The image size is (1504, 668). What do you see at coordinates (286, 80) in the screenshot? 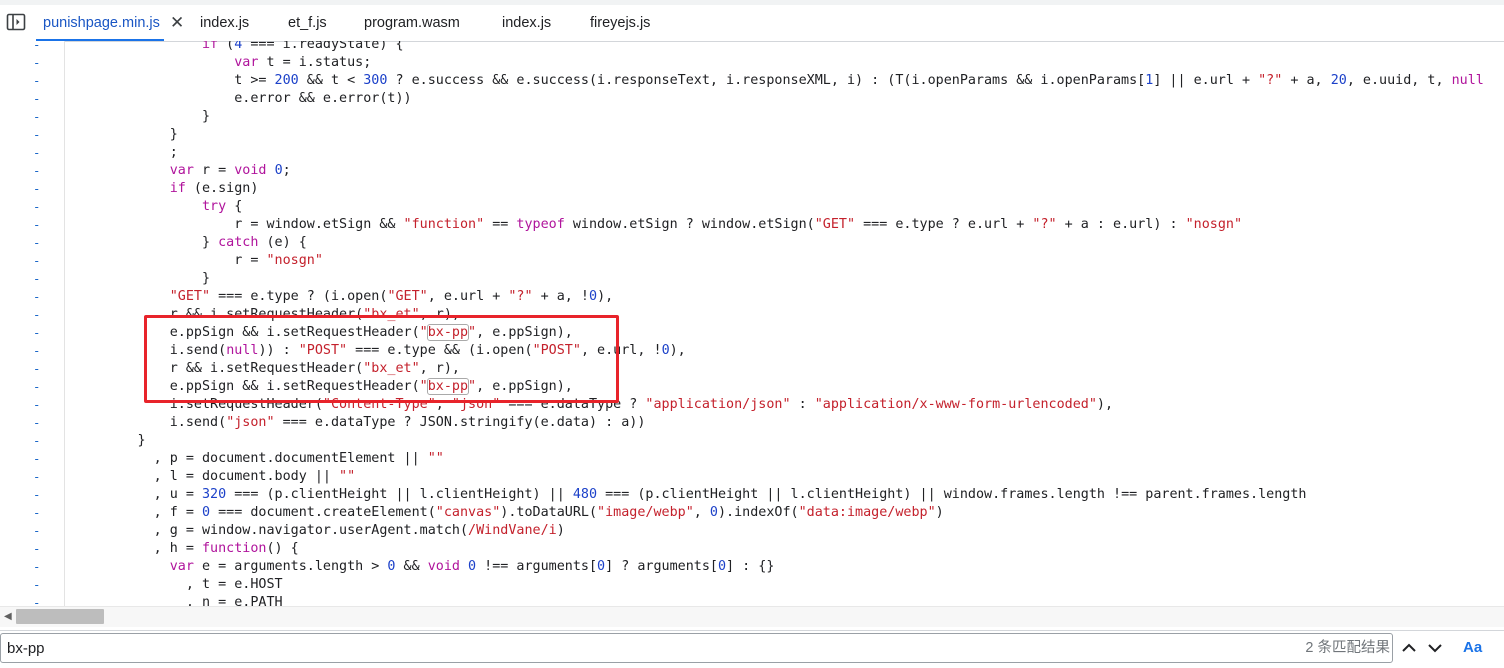
I see `code-token: 200` at bounding box center [286, 80].